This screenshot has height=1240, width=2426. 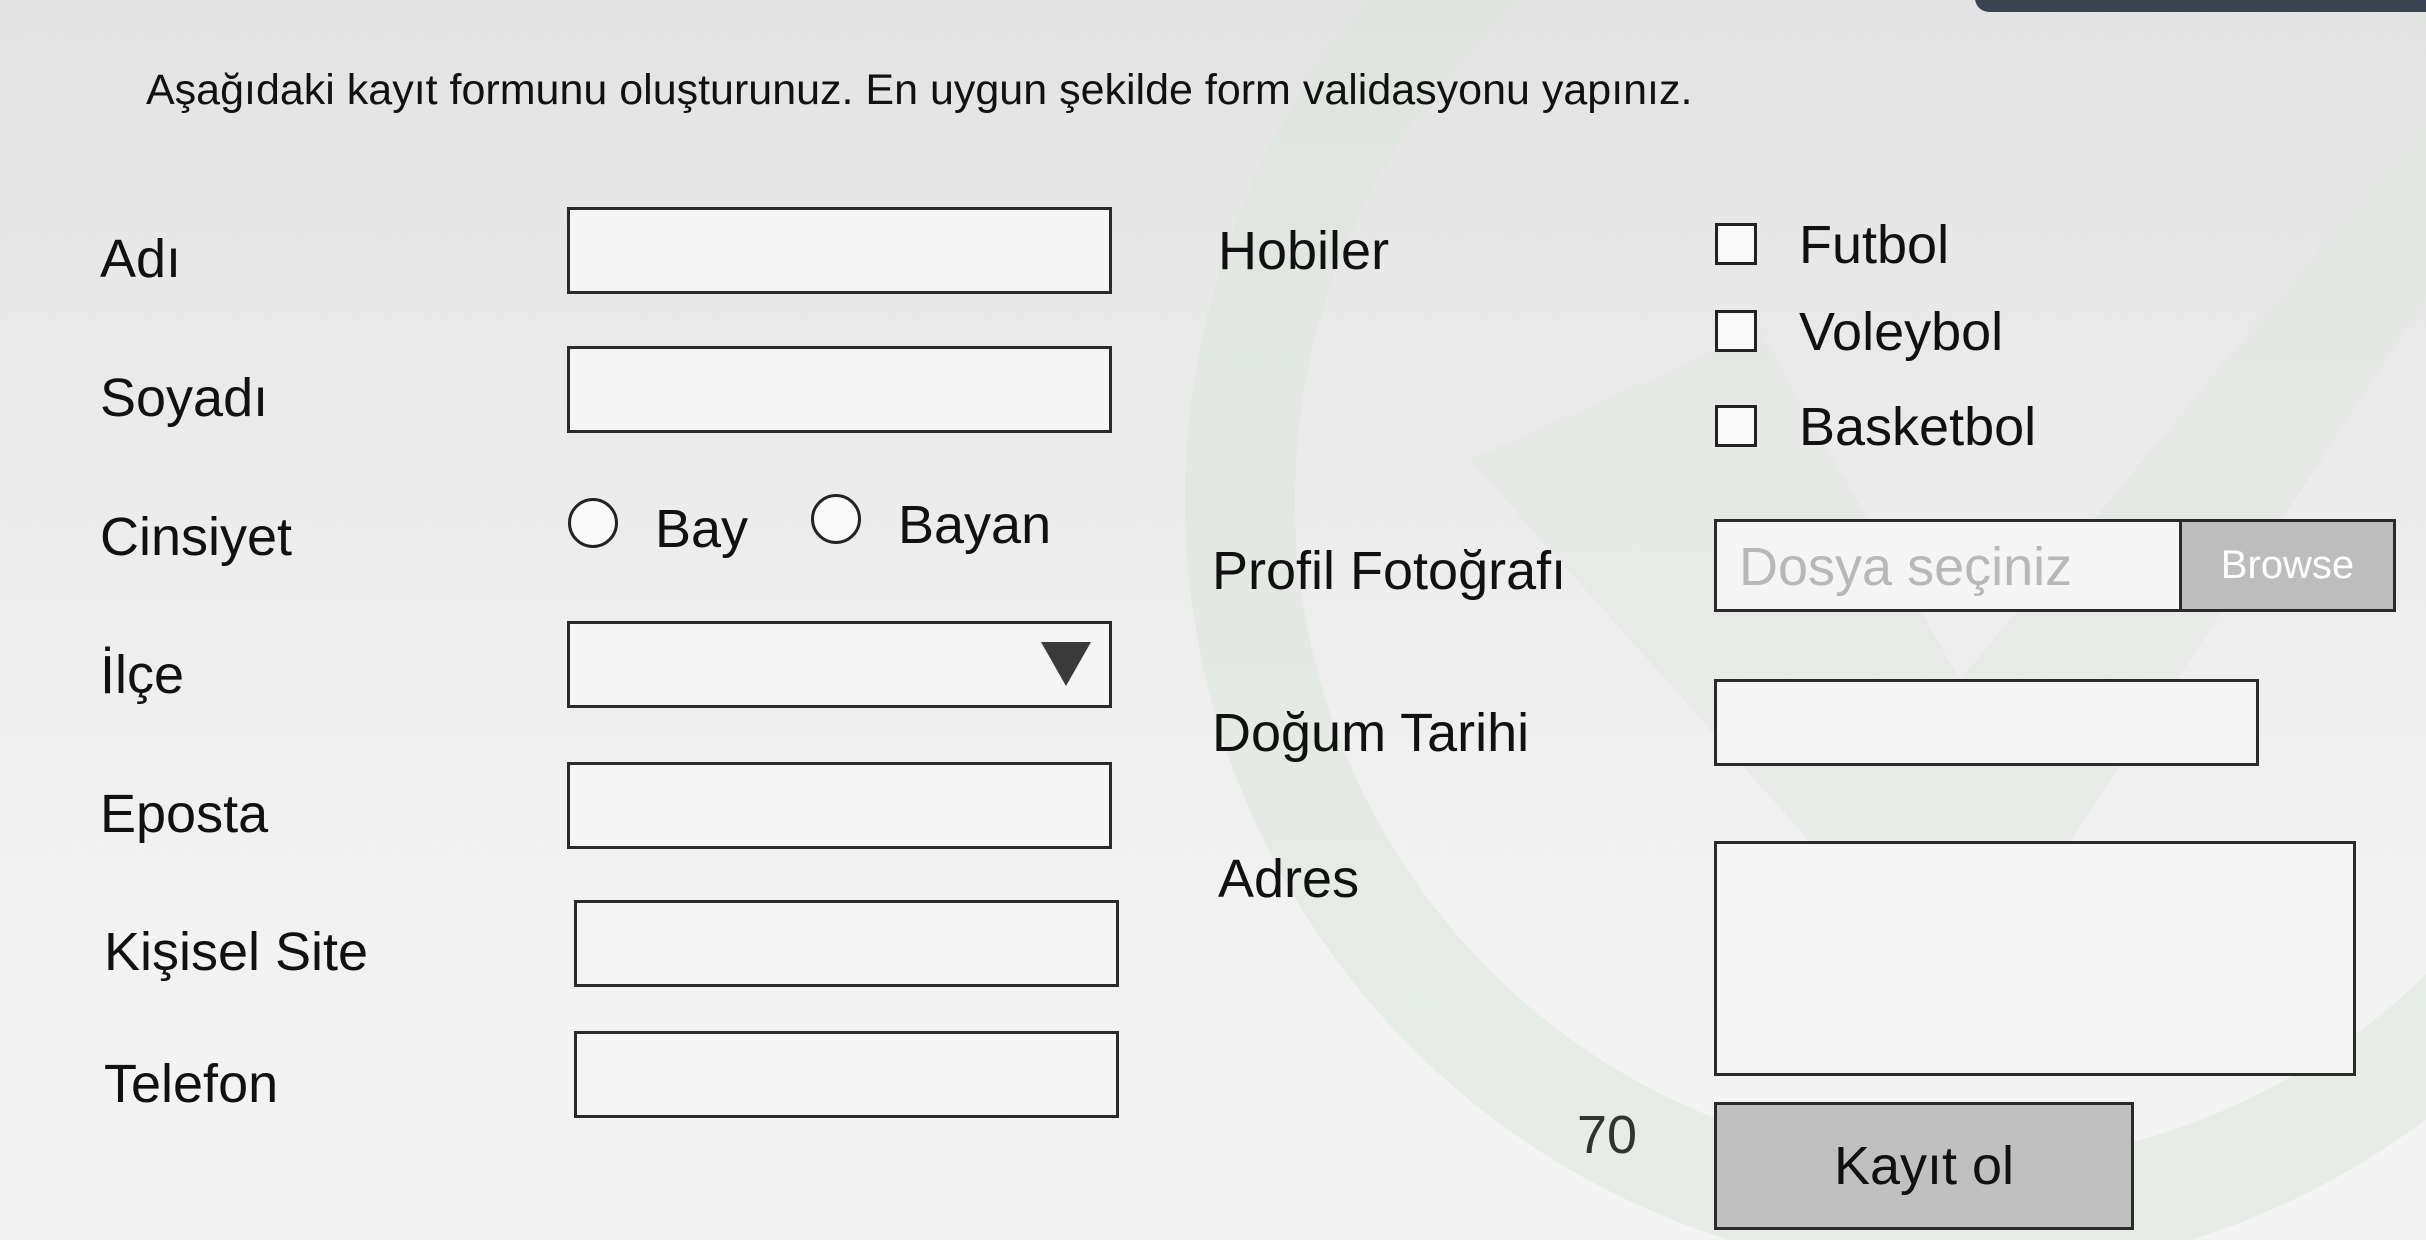 What do you see at coordinates (141, 259) in the screenshot?
I see `first-name-label: Adı` at bounding box center [141, 259].